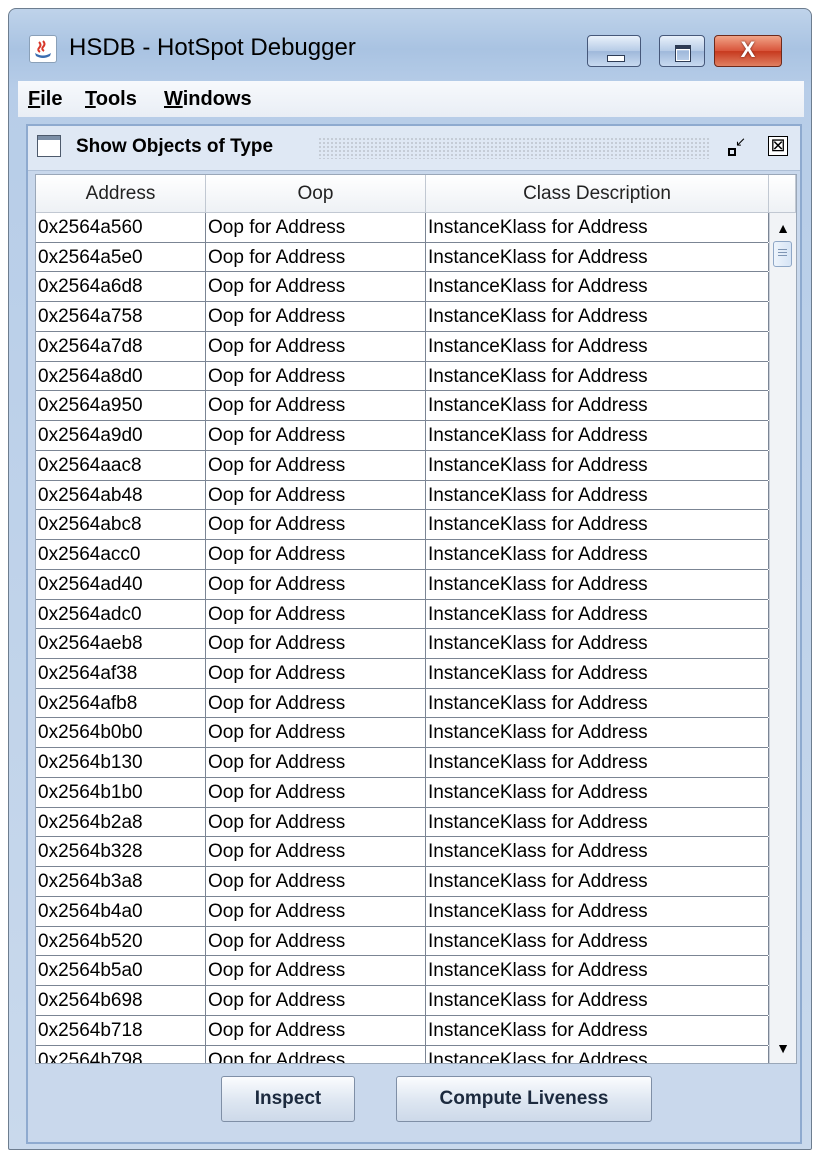 This screenshot has height=1154, width=816. Describe the element at coordinates (111, 99) in the screenshot. I see `menu-tools: Tools` at that location.